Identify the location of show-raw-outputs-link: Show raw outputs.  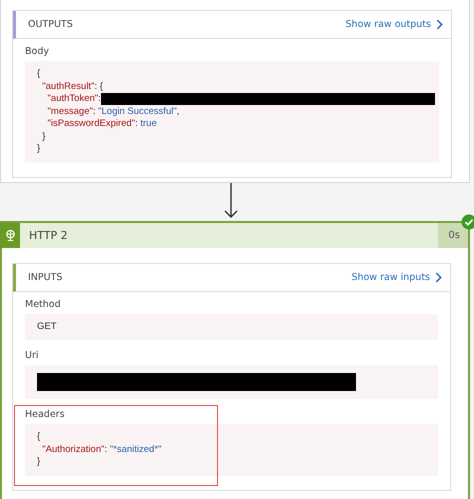
(394, 24).